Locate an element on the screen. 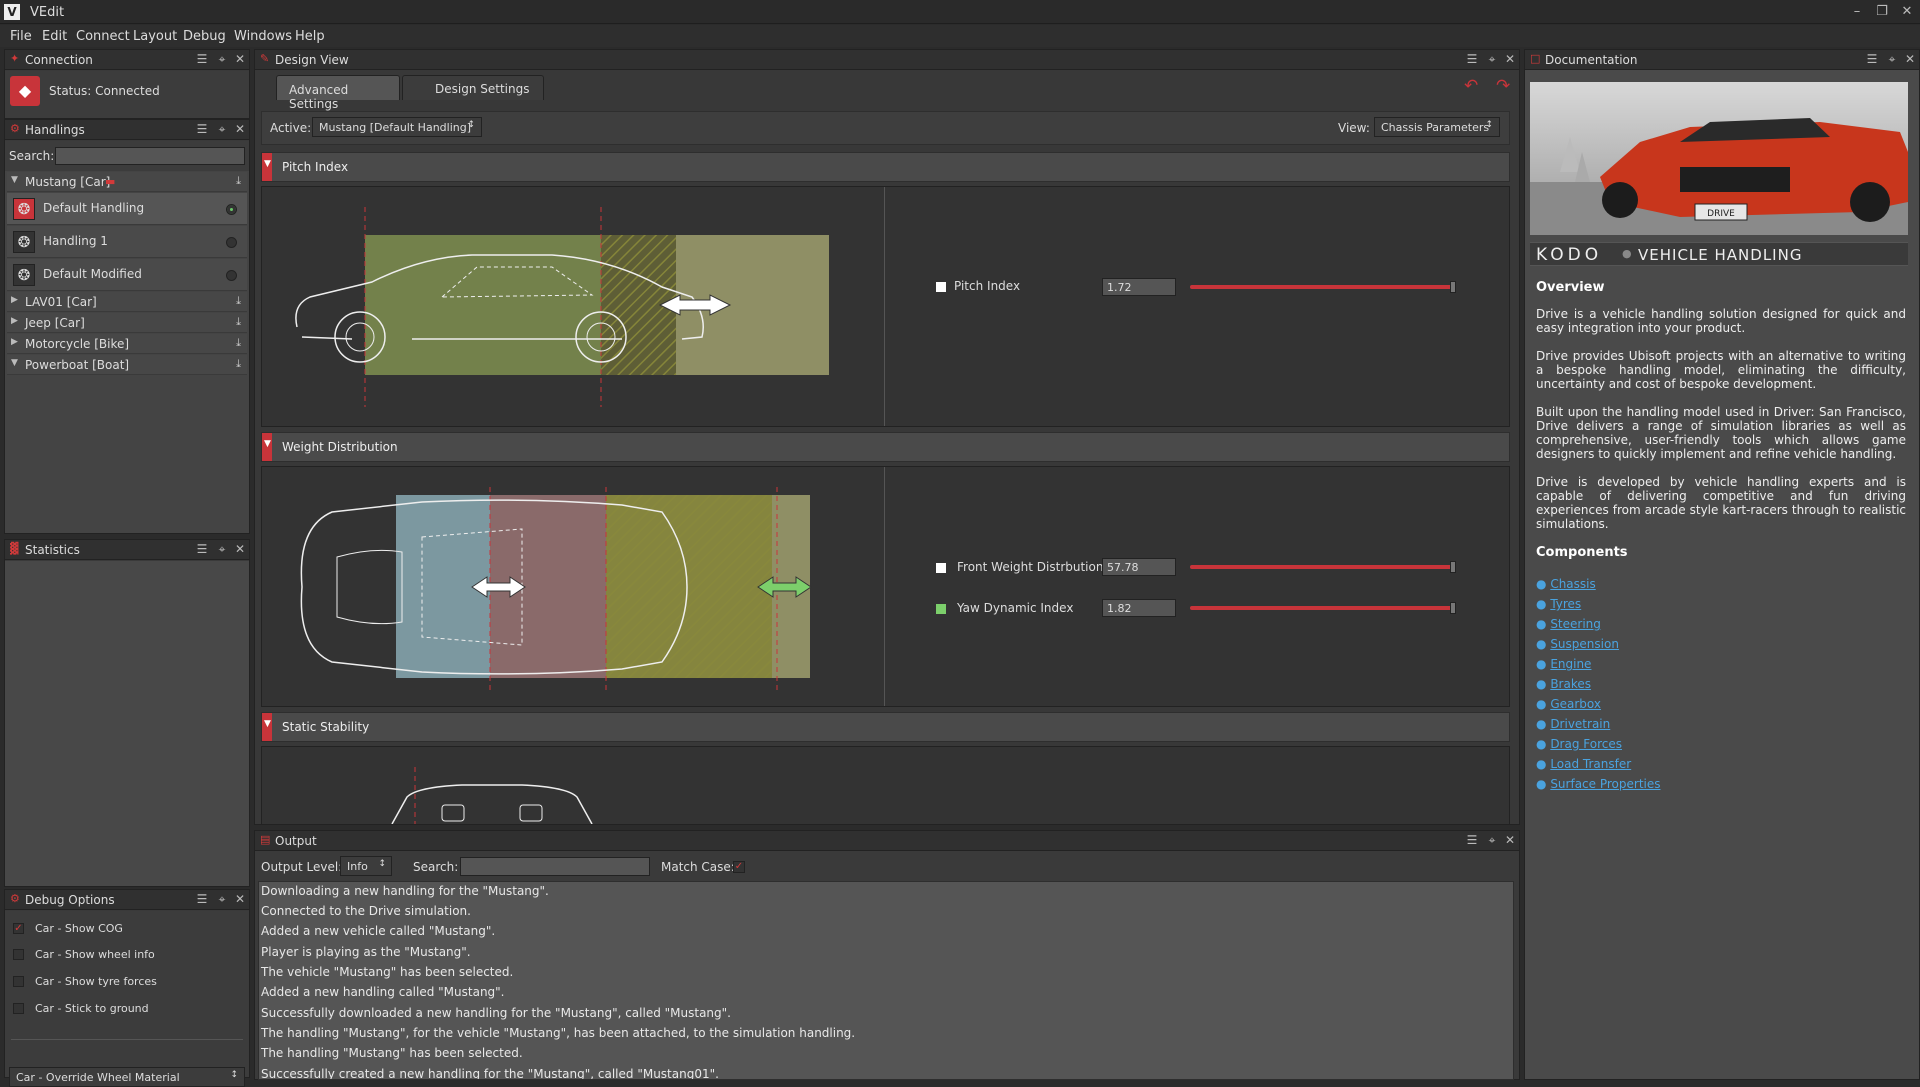  log-line: Player is playing as the "Mustang". is located at coordinates (366, 952).